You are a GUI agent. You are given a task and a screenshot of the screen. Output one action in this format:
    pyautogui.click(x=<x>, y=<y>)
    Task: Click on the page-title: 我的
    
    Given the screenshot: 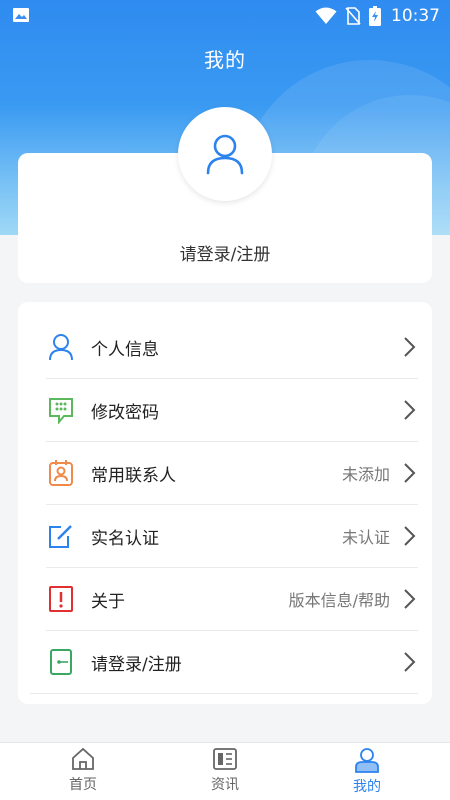 What is the action you would take?
    pyautogui.click(x=225, y=60)
    